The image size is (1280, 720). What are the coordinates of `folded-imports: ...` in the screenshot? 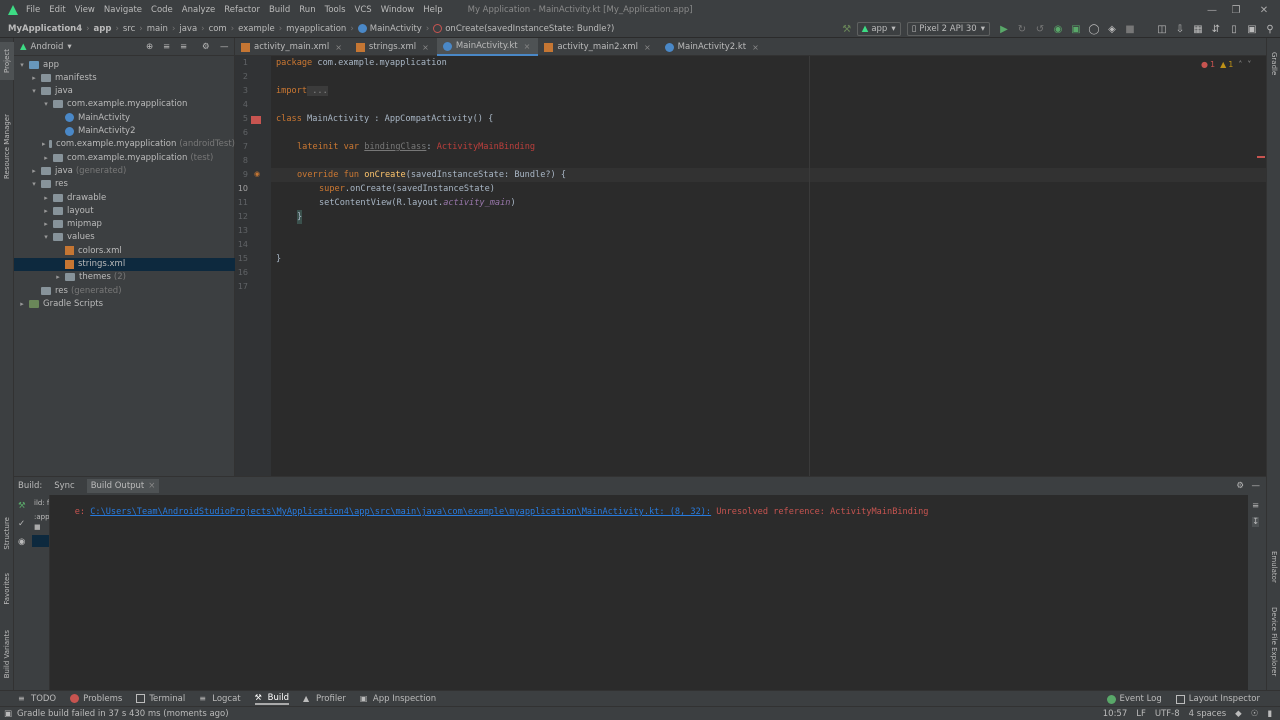 It's located at (317, 91).